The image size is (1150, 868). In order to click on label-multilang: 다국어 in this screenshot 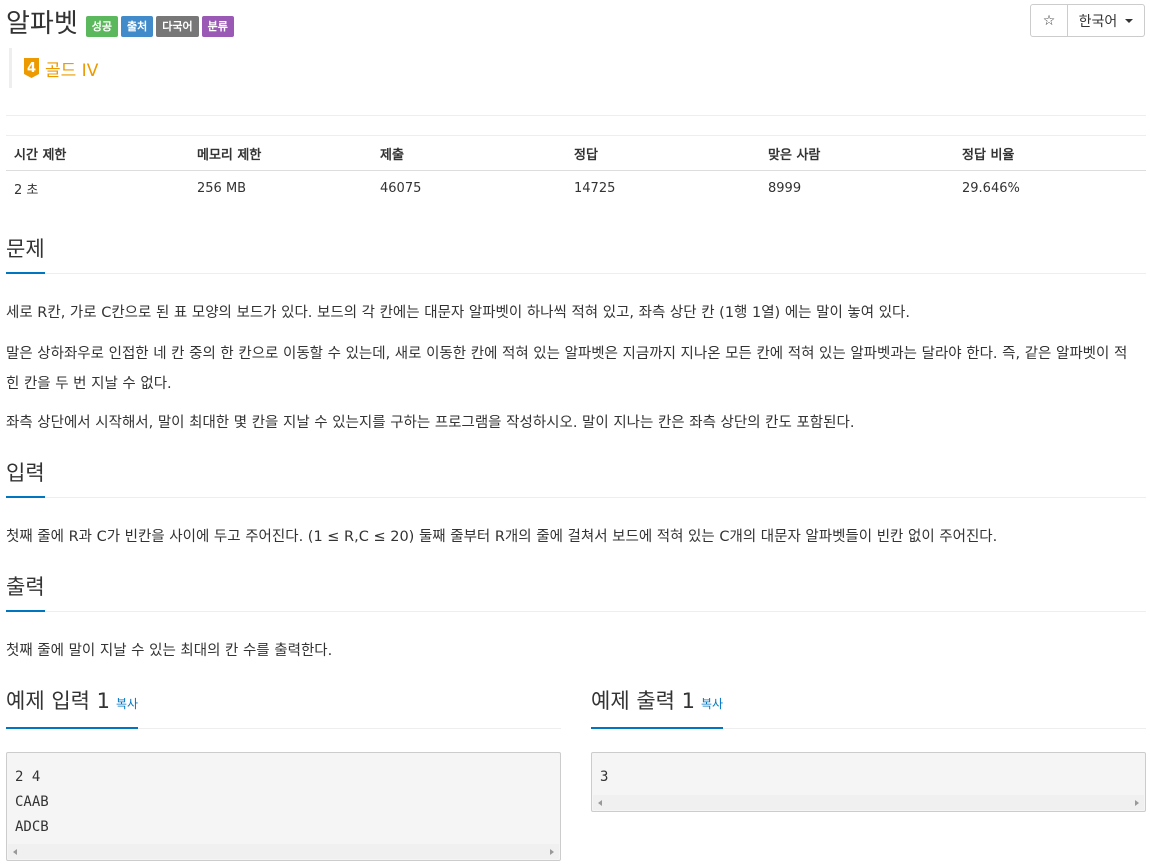, I will do `click(177, 26)`.